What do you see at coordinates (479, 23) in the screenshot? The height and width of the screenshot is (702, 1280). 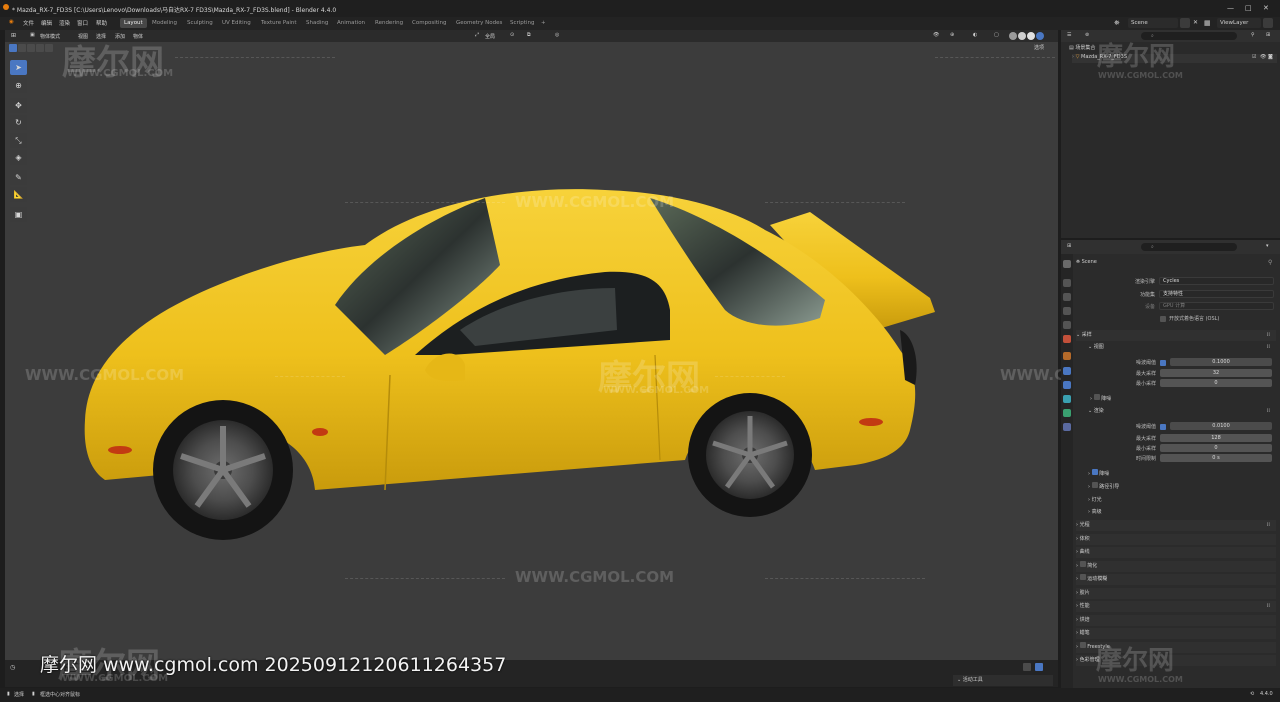 I see `tab-geometry-nodes: Geometry Nodes` at bounding box center [479, 23].